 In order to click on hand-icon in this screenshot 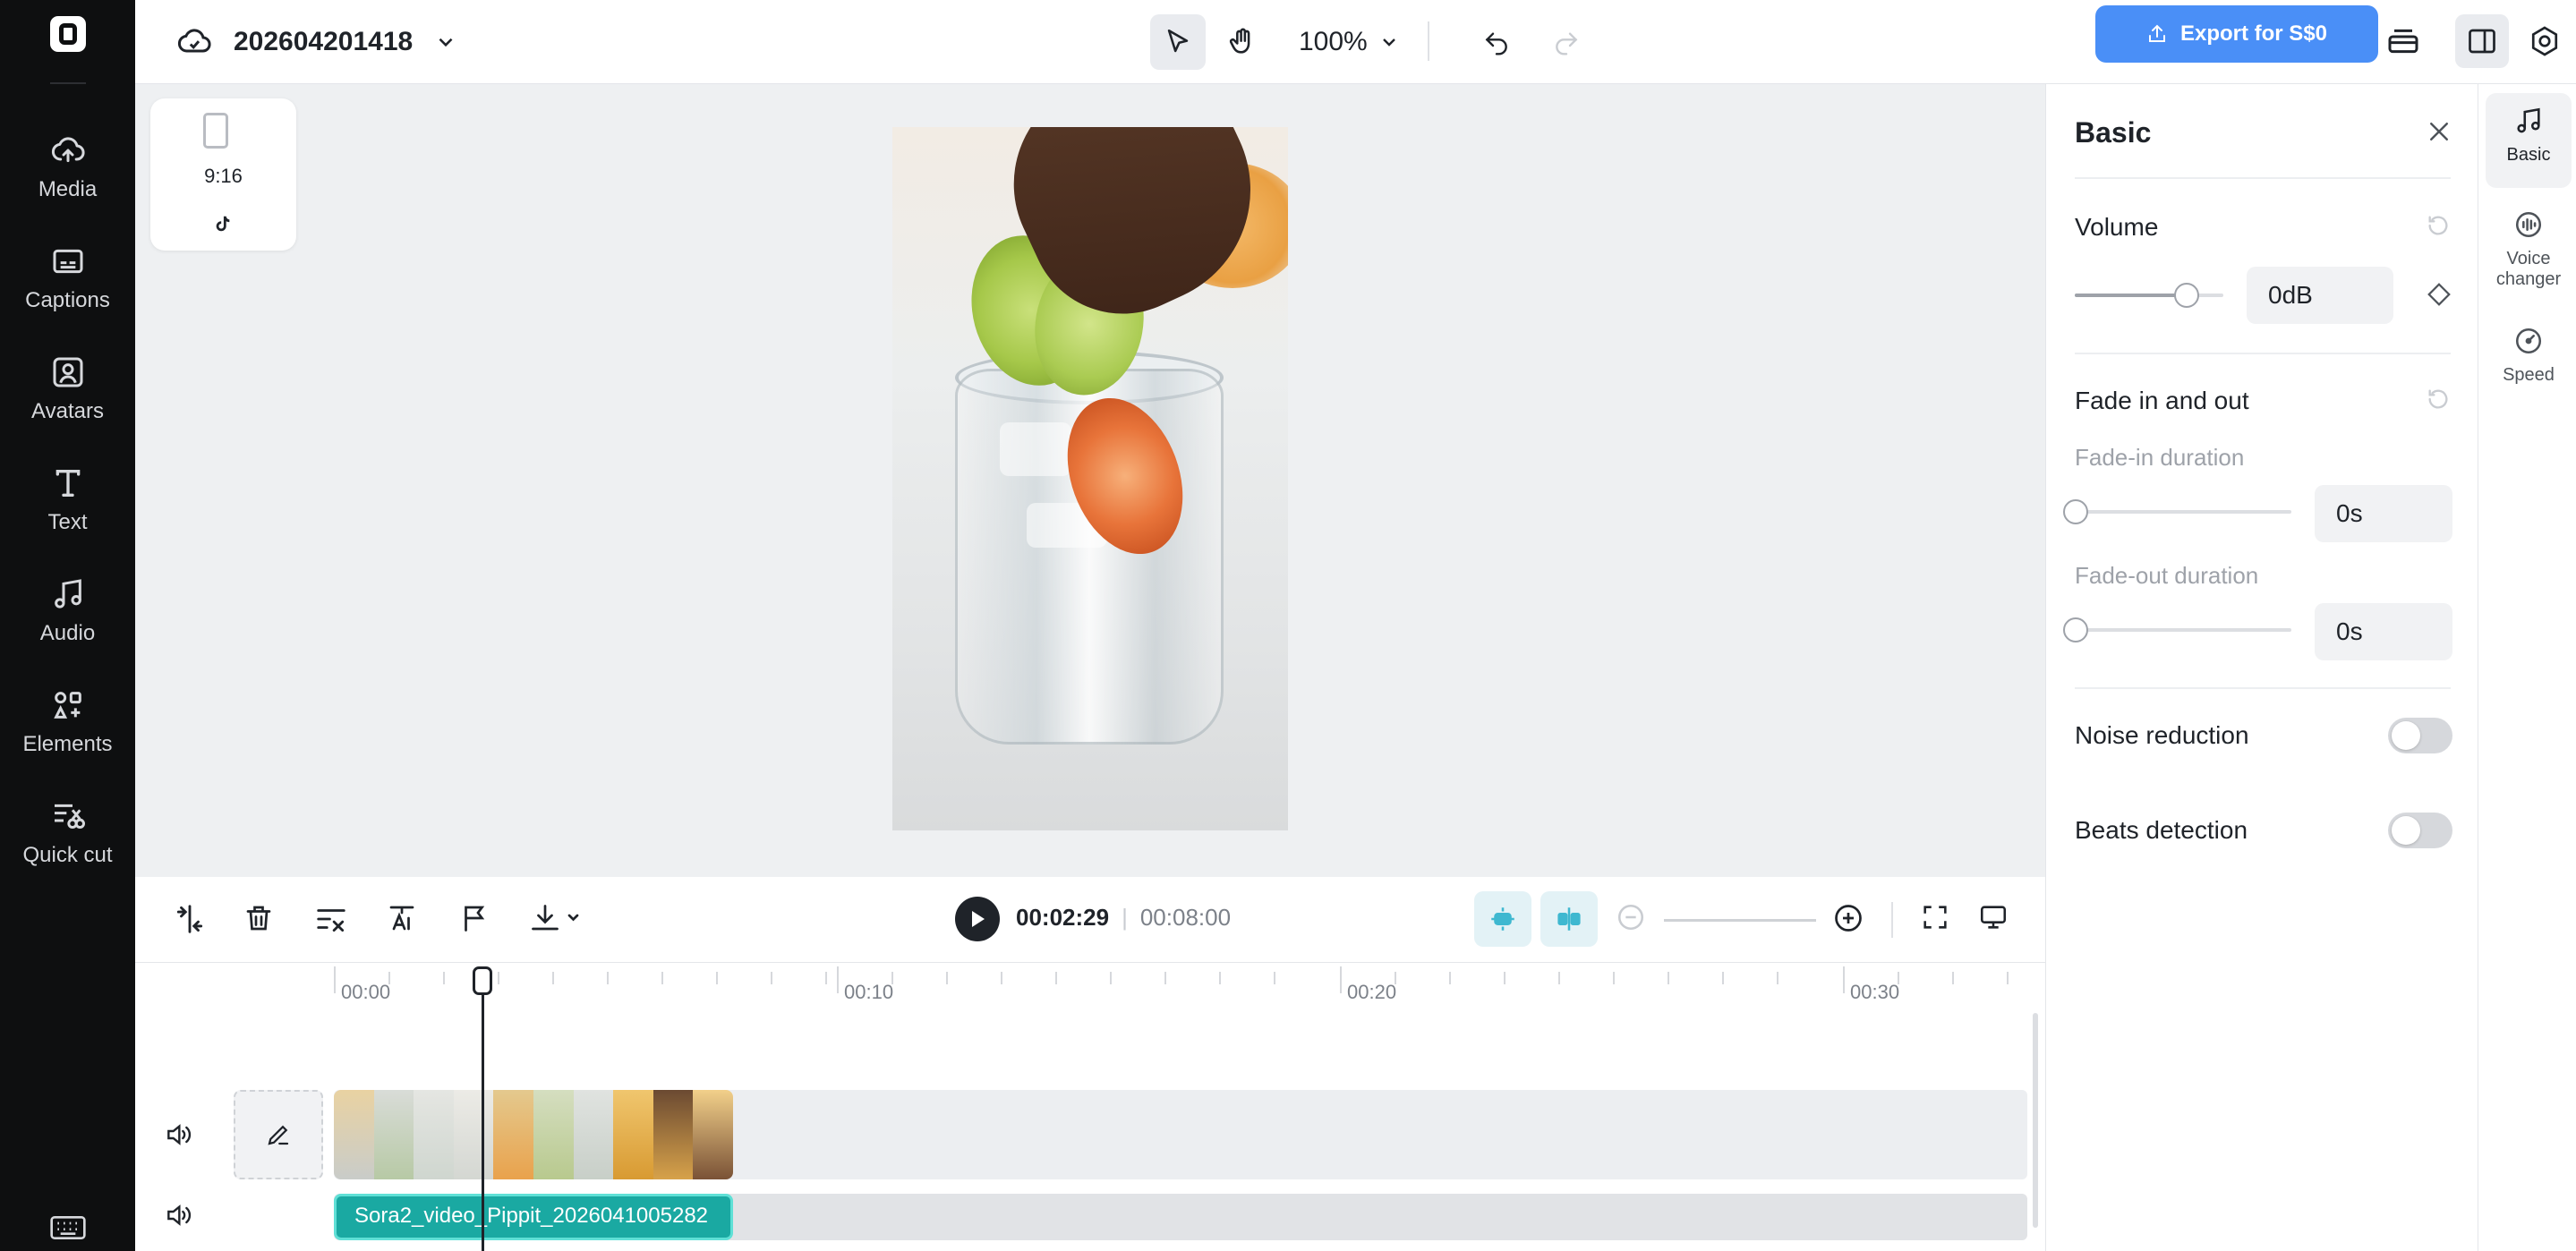, I will do `click(1239, 41)`.